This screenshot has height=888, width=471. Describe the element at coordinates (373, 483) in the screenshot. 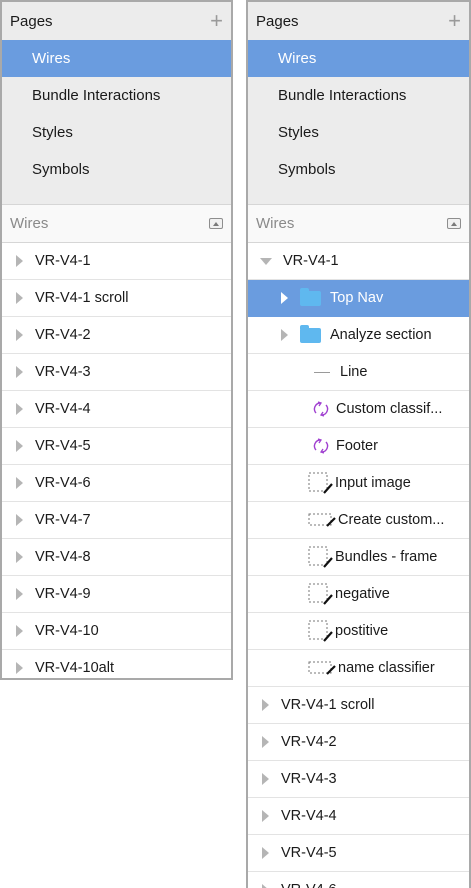

I see `layer-label: Input image` at that location.